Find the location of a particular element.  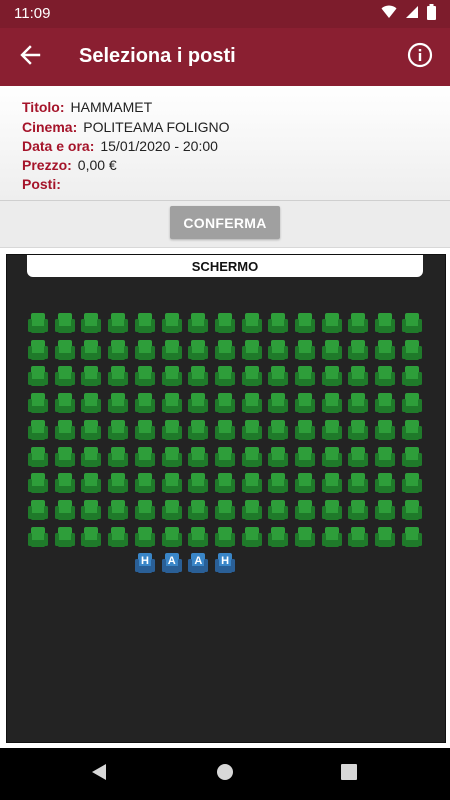

accessible-seat: A is located at coordinates (171, 563).